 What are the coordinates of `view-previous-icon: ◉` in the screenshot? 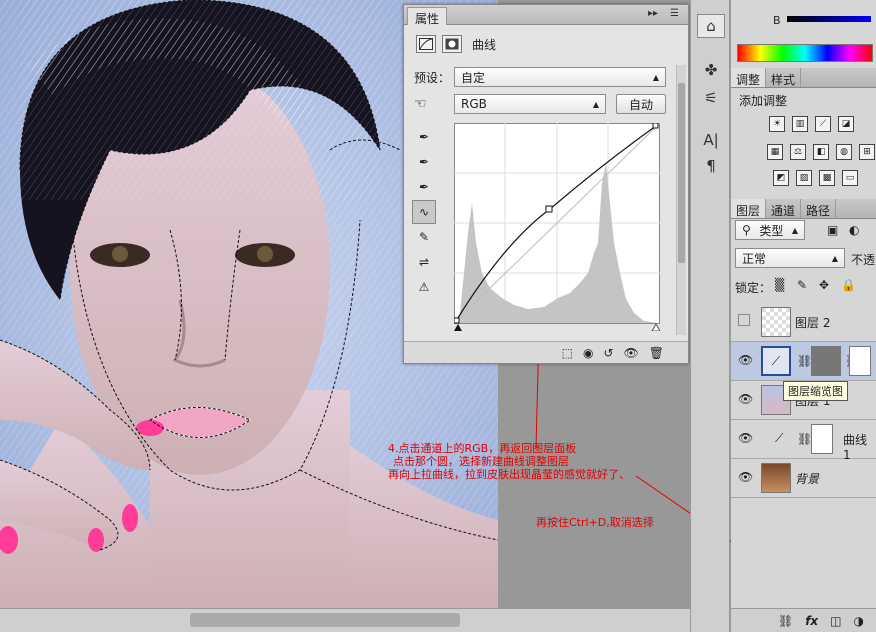 It's located at (588, 353).